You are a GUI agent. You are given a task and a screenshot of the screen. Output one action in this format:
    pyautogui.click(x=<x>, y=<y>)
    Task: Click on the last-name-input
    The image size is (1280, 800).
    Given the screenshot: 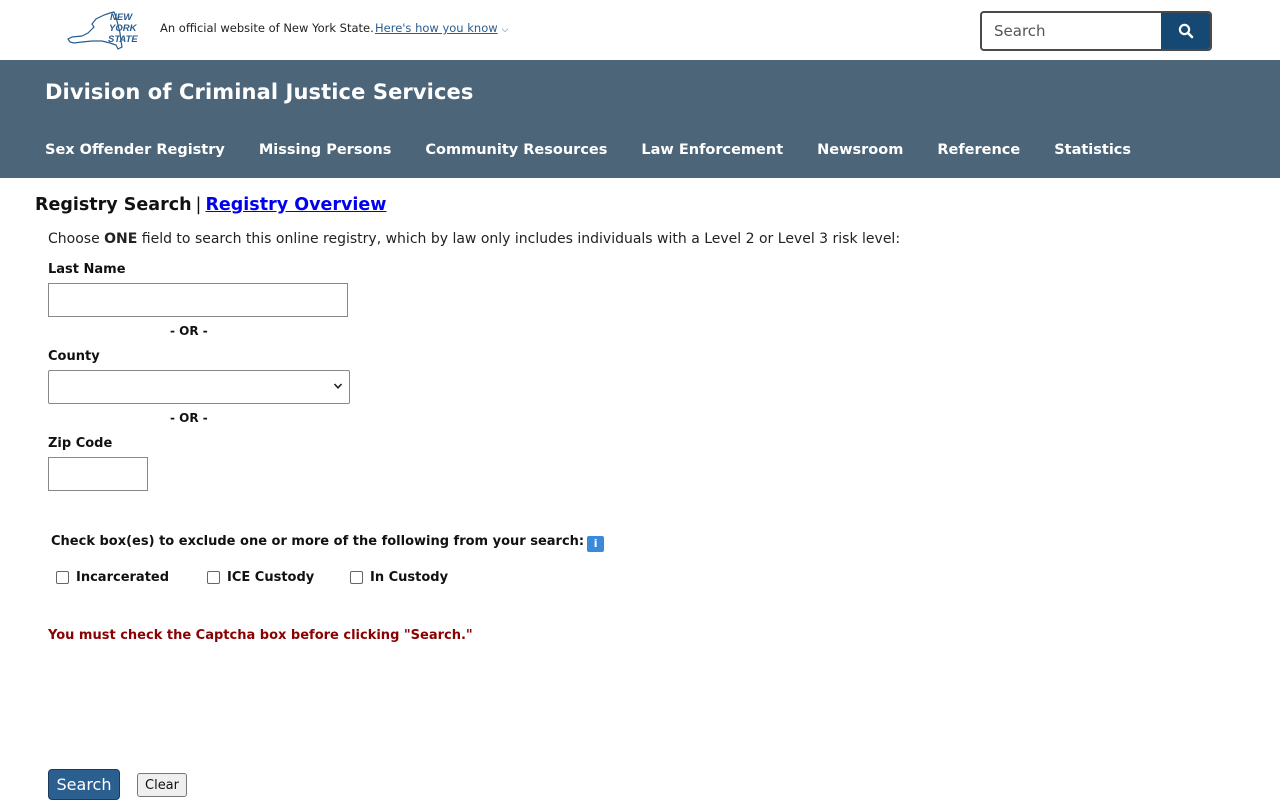 What is the action you would take?
    pyautogui.click(x=198, y=300)
    